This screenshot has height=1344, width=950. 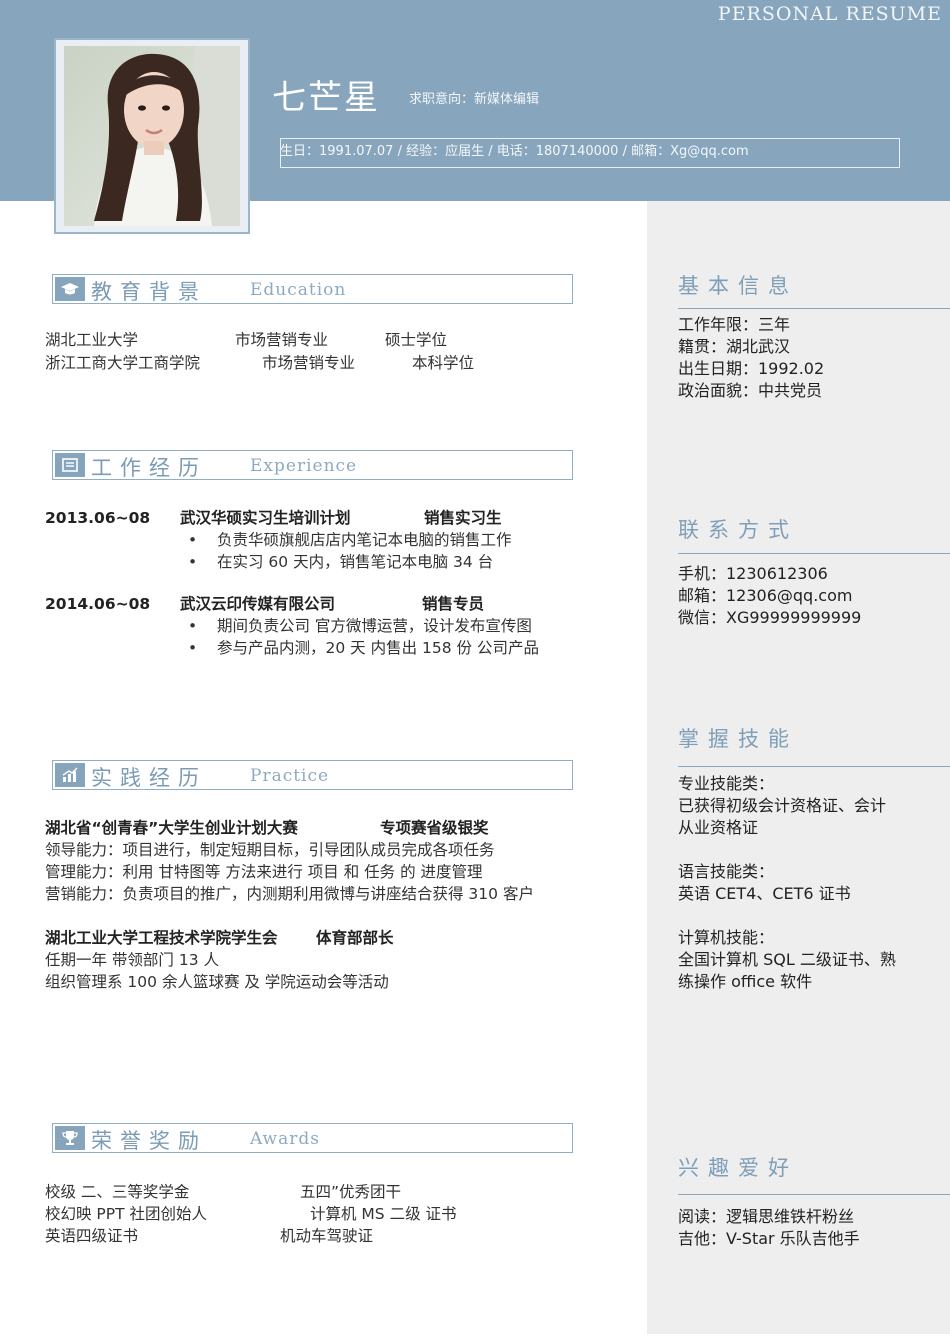 What do you see at coordinates (416, 340) in the screenshot?
I see `edu-degree: 硕士学位` at bounding box center [416, 340].